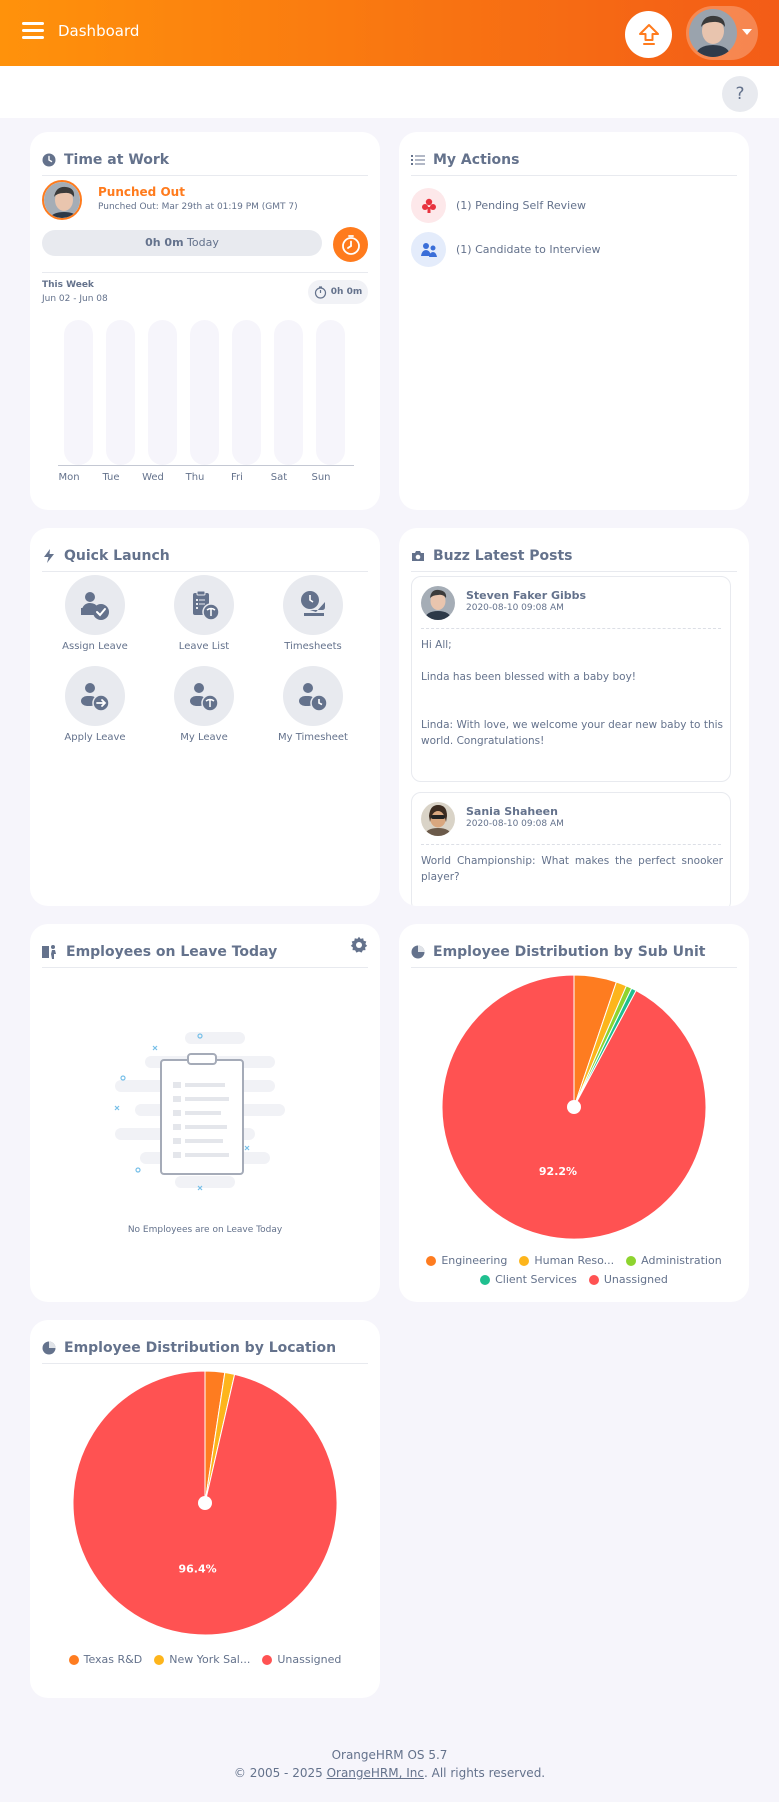  What do you see at coordinates (279, 477) in the screenshot?
I see `day-label: Sat` at bounding box center [279, 477].